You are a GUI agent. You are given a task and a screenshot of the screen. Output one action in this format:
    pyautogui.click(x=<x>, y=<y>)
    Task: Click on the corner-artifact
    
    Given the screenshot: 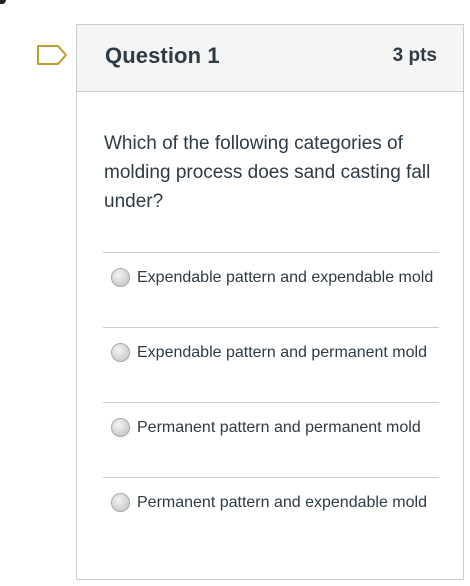 What is the action you would take?
    pyautogui.click(x=3, y=2)
    